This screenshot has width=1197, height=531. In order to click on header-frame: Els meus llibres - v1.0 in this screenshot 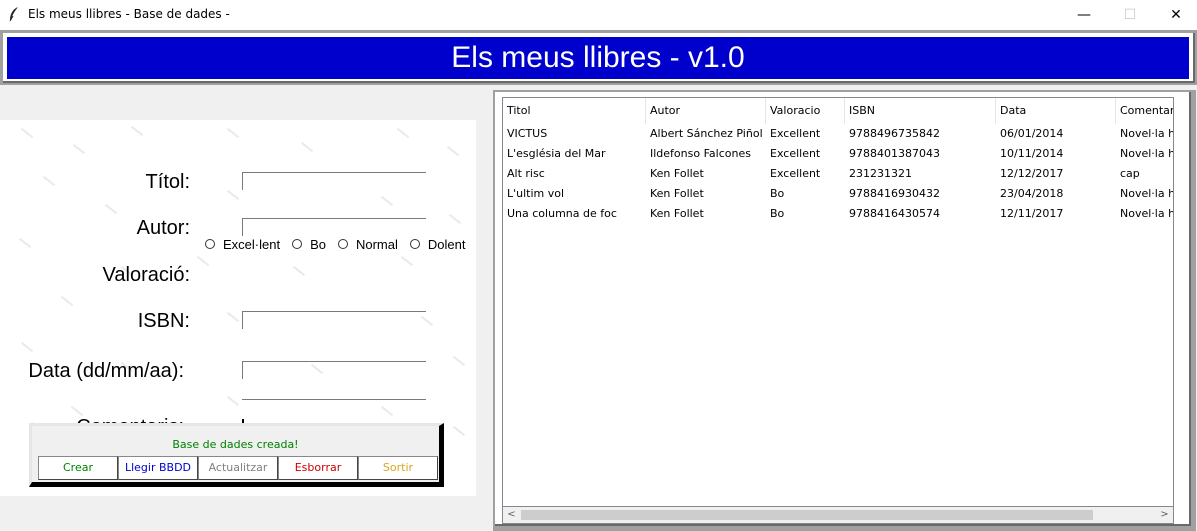, I will do `click(599, 58)`.